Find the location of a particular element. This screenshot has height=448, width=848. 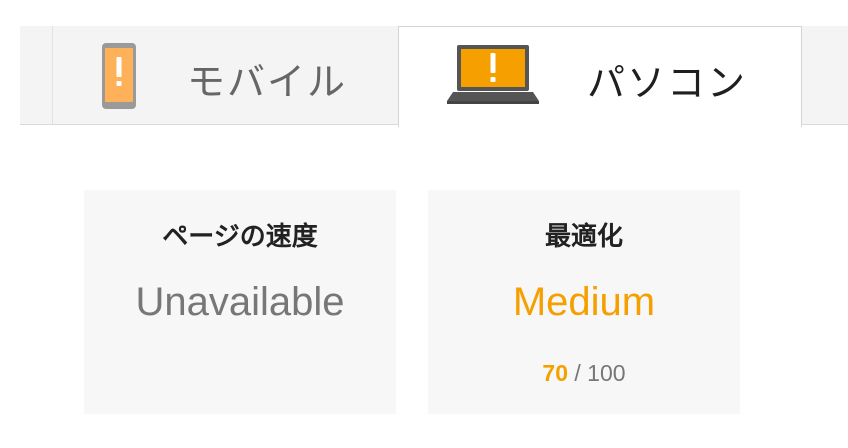

tab-mobile-label: モバイル is located at coordinates (267, 82).